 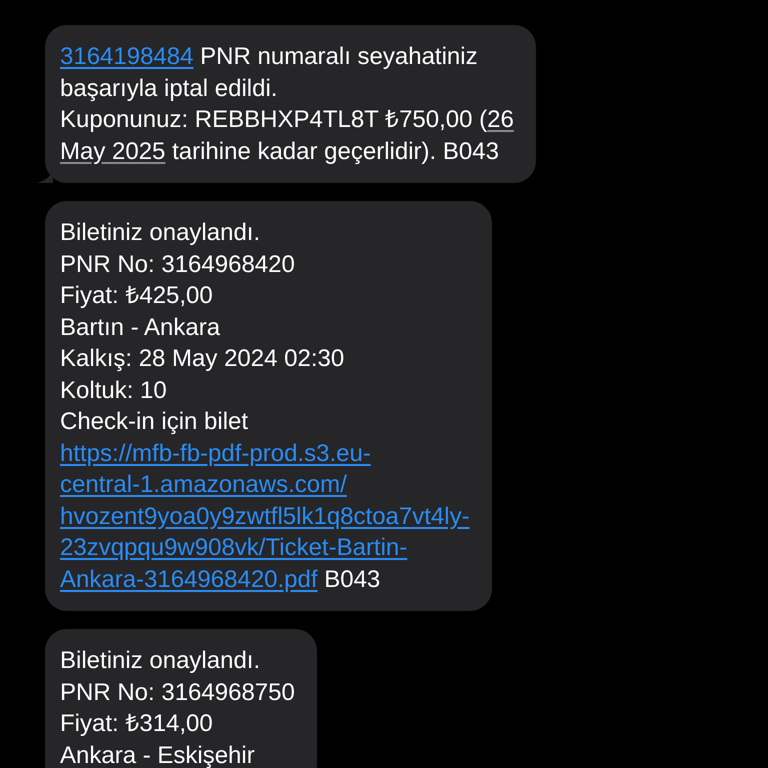 What do you see at coordinates (215, 453) in the screenshot?
I see `link: https://mfb-fb-pdf-prod.s3.eu-` at bounding box center [215, 453].